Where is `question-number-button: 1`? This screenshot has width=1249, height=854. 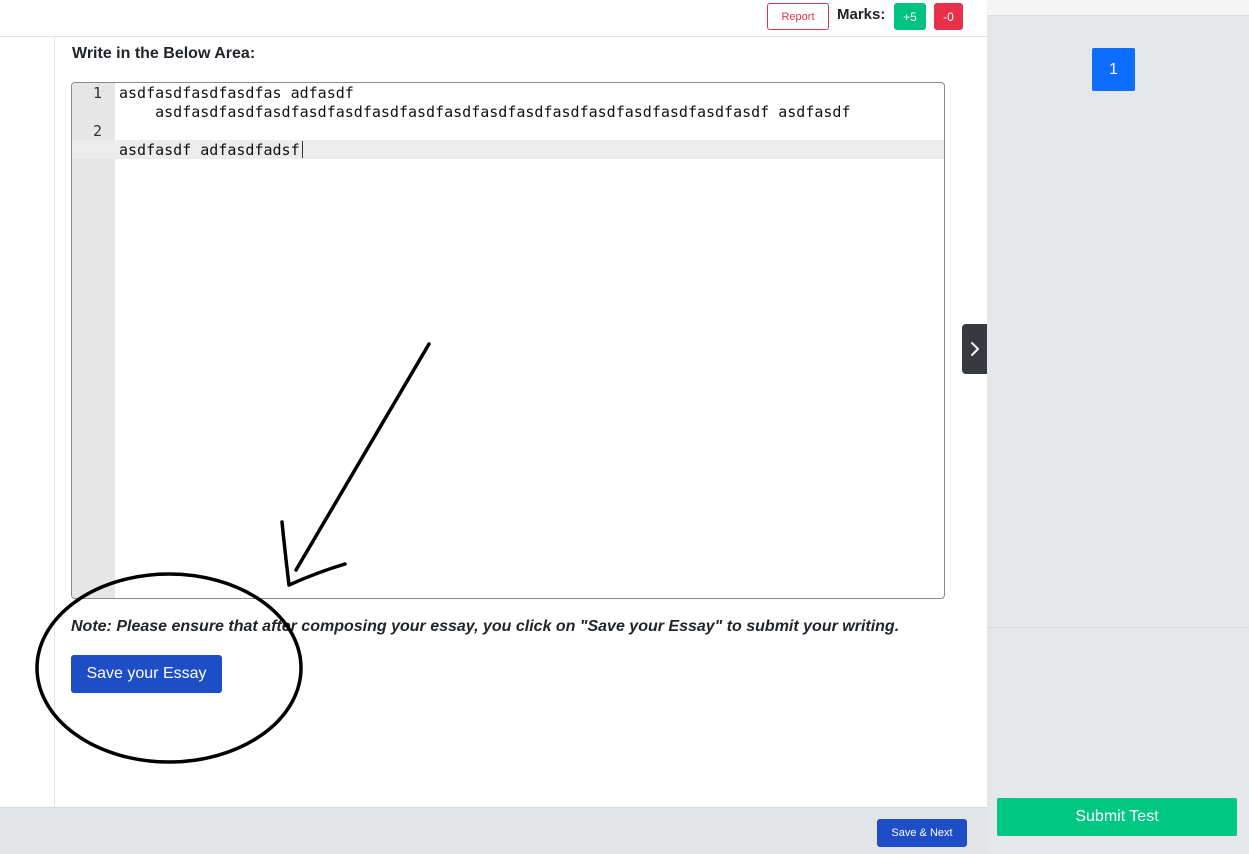 question-number-button: 1 is located at coordinates (1113, 69).